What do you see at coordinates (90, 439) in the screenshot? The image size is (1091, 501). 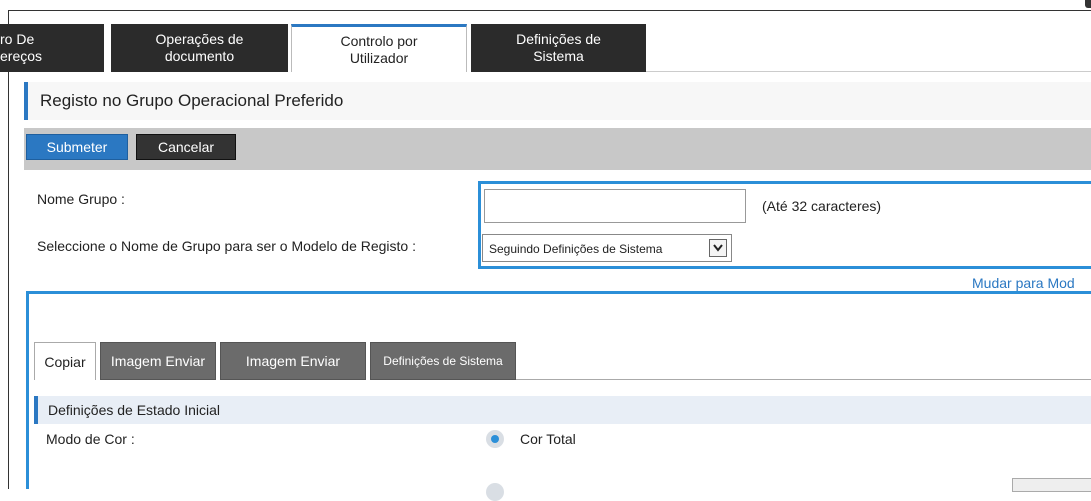 I see `color-mode-label: Modo de Cor :` at bounding box center [90, 439].